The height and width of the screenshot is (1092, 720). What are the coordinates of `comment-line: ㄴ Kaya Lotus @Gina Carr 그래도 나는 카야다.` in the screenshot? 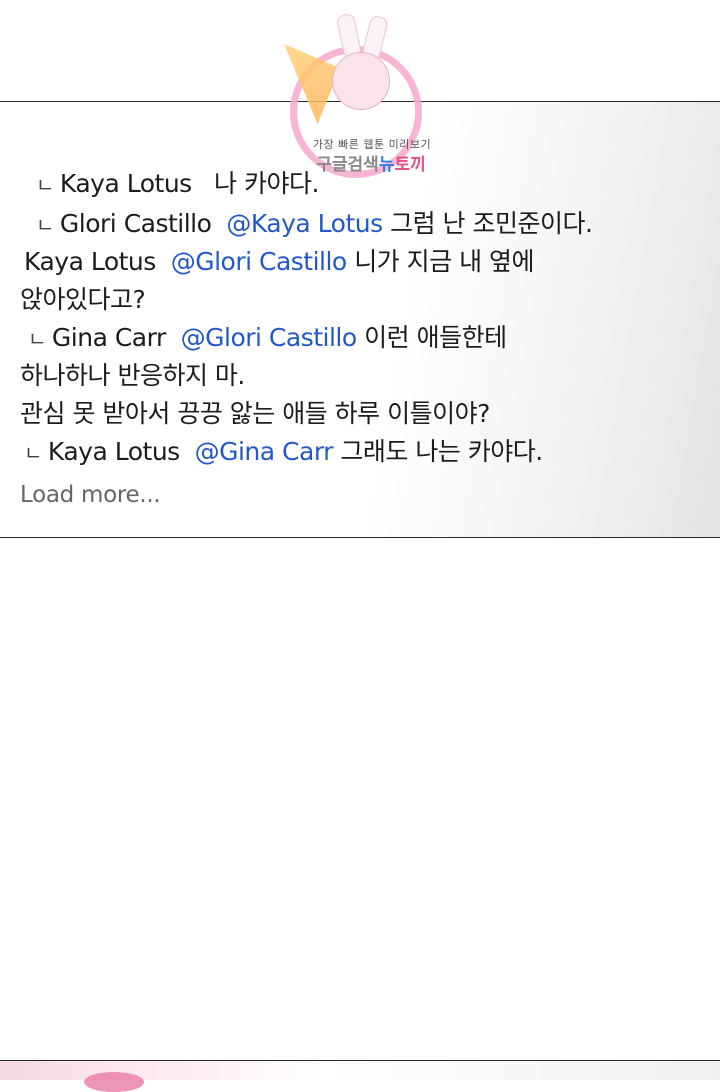 It's located at (283, 450).